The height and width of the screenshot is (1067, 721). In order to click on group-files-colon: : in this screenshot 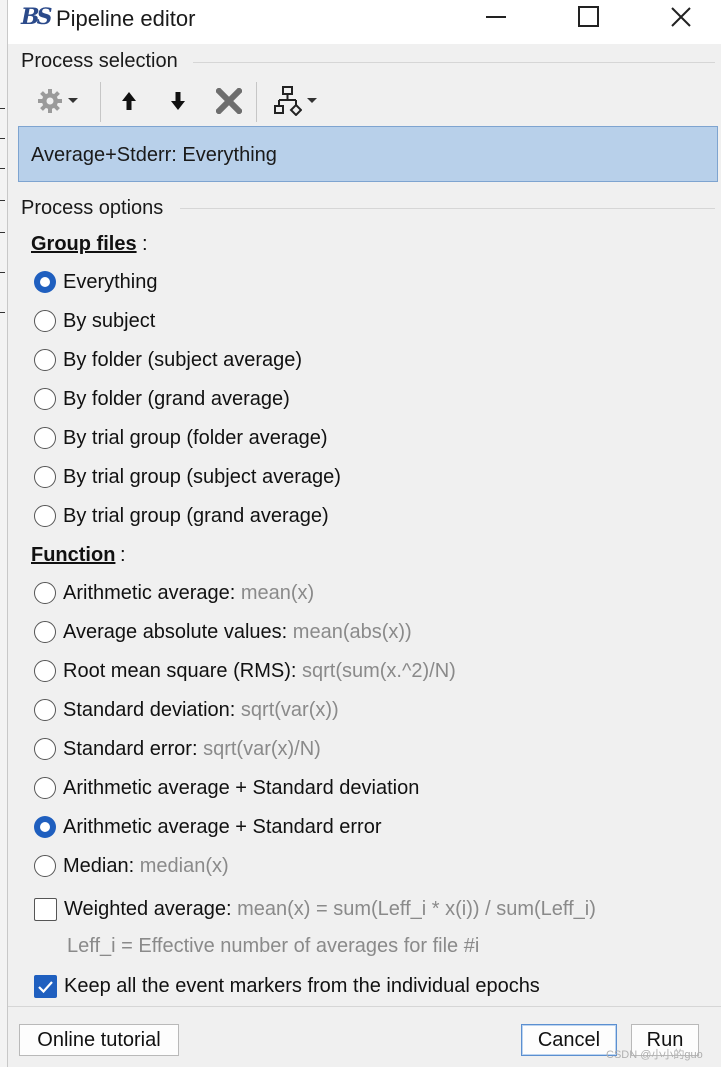, I will do `click(145, 244)`.